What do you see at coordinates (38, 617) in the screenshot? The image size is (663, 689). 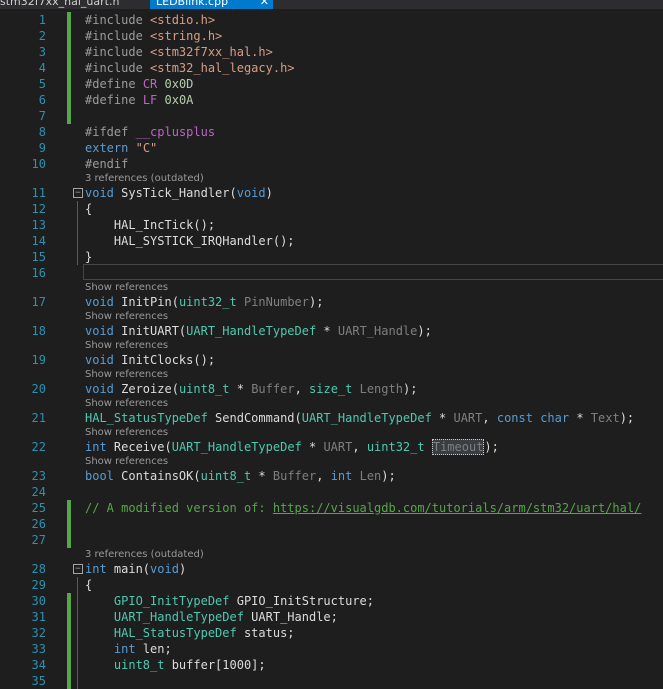 I see `line-number: 31` at bounding box center [38, 617].